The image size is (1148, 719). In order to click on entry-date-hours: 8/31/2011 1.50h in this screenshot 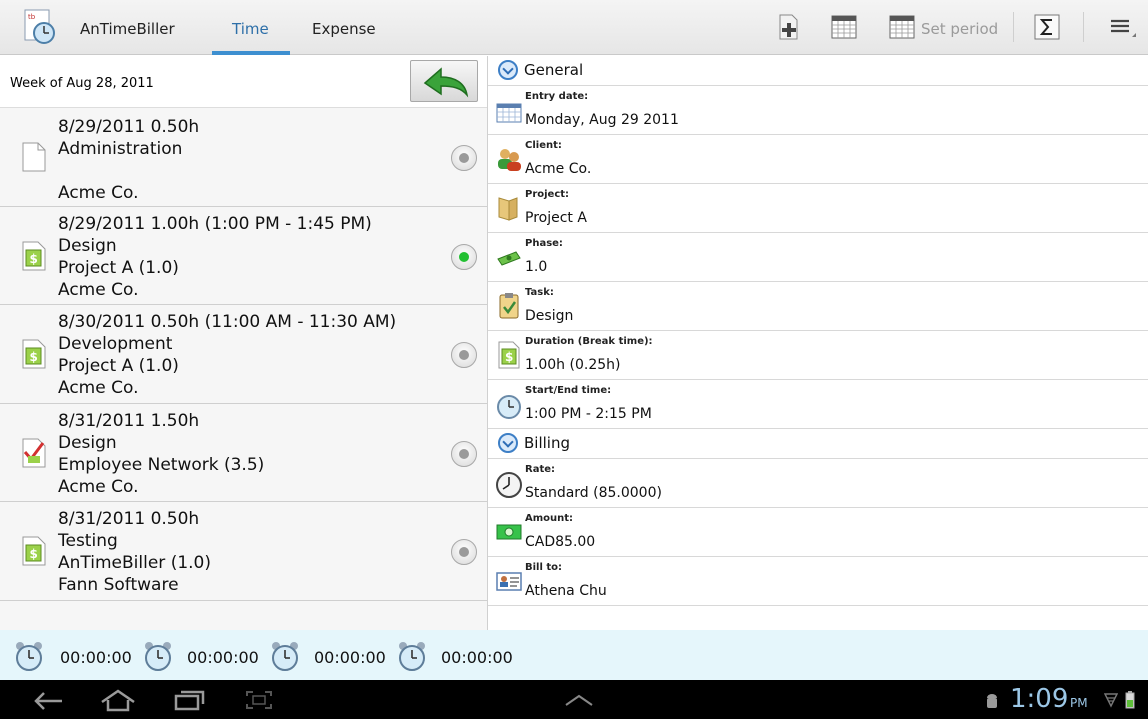, I will do `click(129, 421)`.